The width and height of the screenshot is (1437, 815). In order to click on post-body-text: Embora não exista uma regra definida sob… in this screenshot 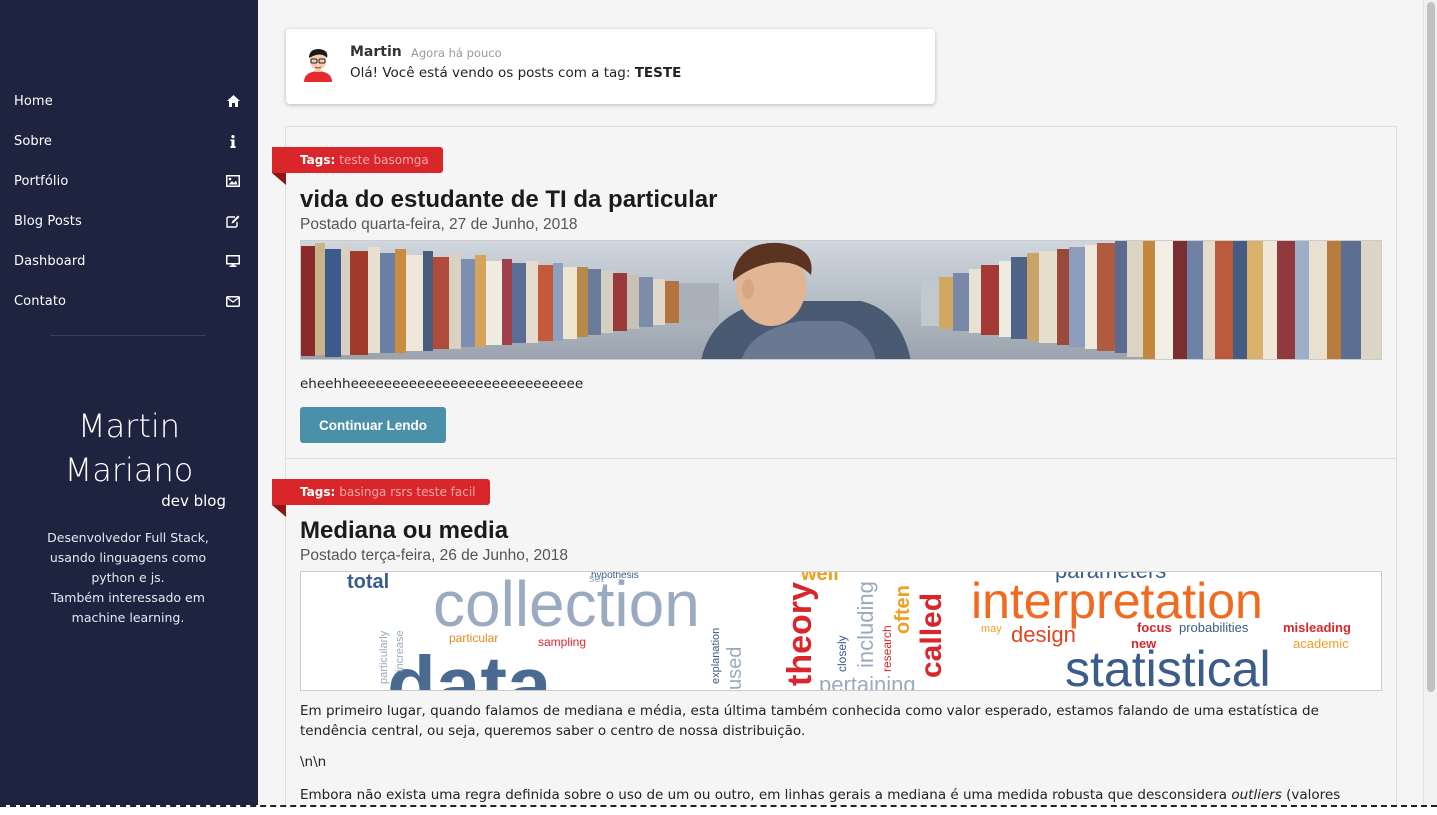, I will do `click(764, 795)`.